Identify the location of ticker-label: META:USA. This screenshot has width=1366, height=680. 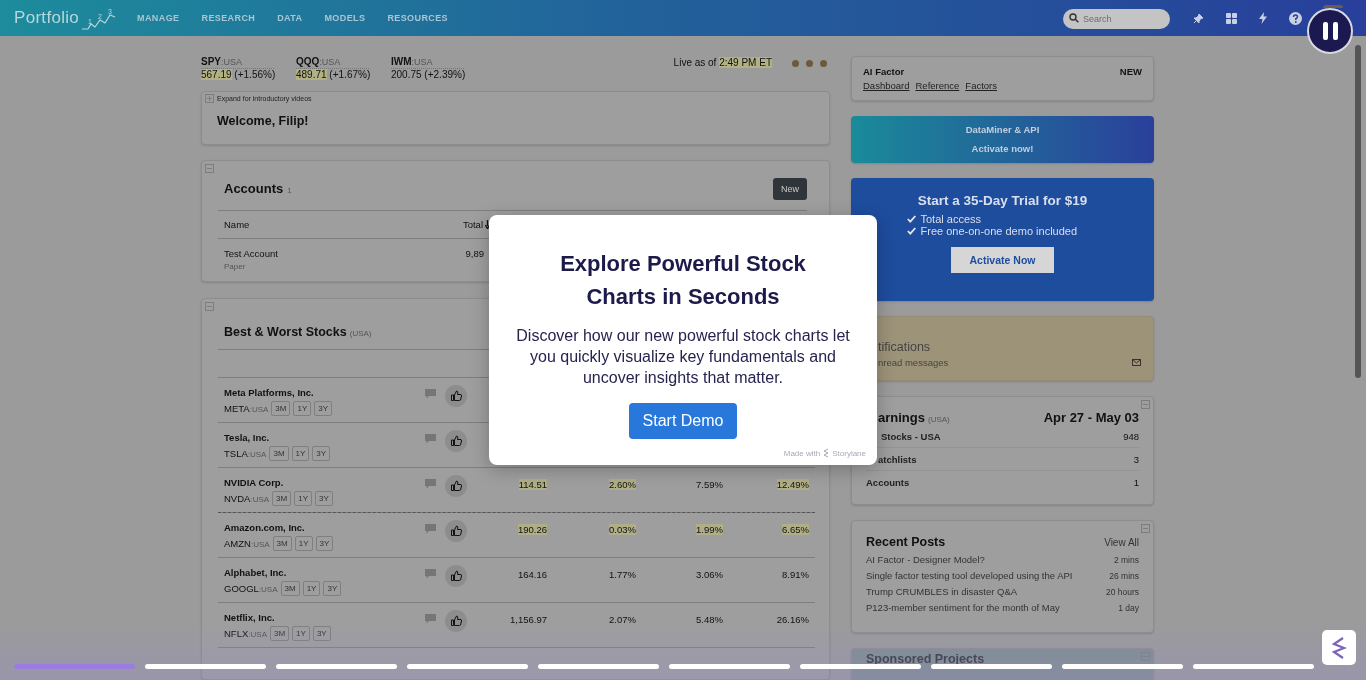
(248, 408).